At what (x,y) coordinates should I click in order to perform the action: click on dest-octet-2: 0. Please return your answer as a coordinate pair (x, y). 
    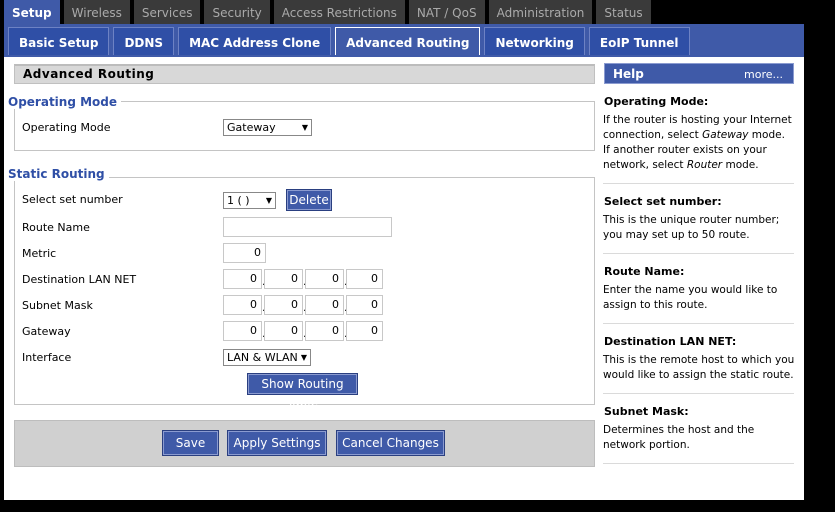
    Looking at the image, I should click on (283, 279).